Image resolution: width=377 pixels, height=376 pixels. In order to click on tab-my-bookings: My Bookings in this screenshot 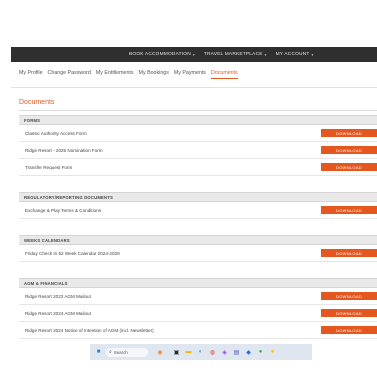, I will do `click(154, 74)`.